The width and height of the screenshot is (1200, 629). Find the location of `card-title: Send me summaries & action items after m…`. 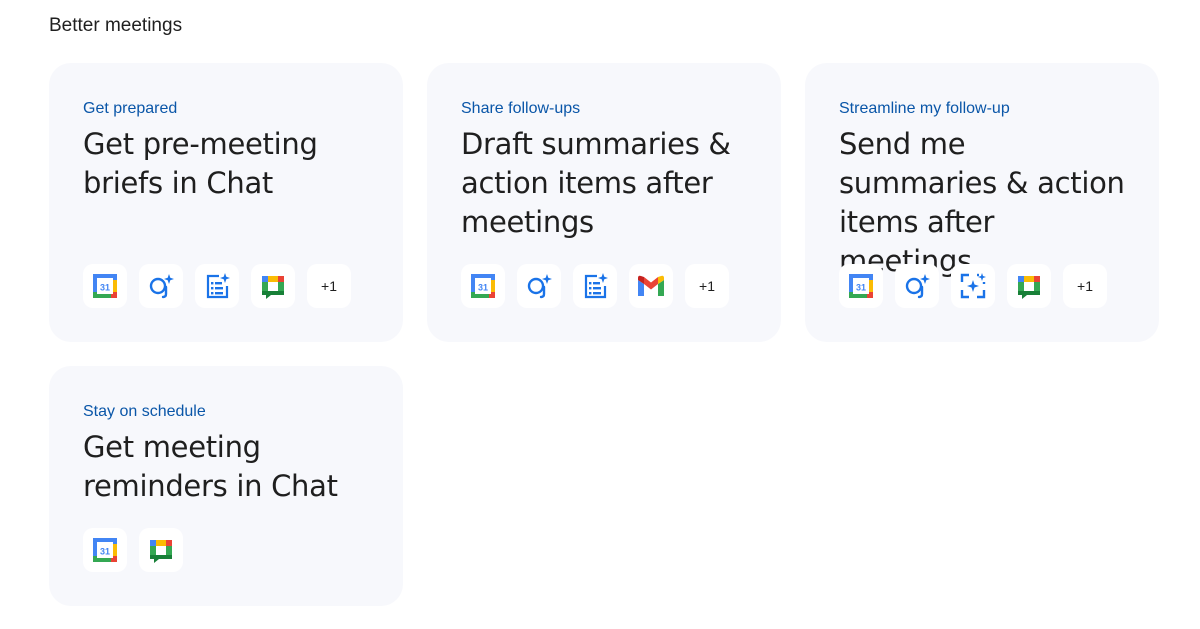

card-title: Send me summaries & action items after m… is located at coordinates (982, 202).